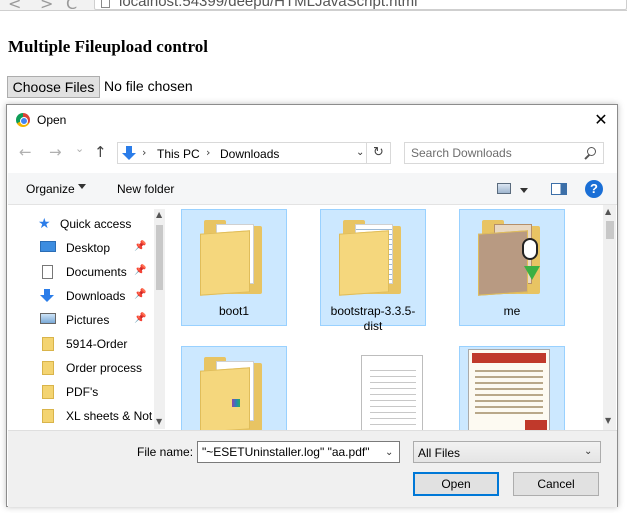 Image resolution: width=627 pixels, height=513 pixels. What do you see at coordinates (105, 4) in the screenshot?
I see `page-icon` at bounding box center [105, 4].